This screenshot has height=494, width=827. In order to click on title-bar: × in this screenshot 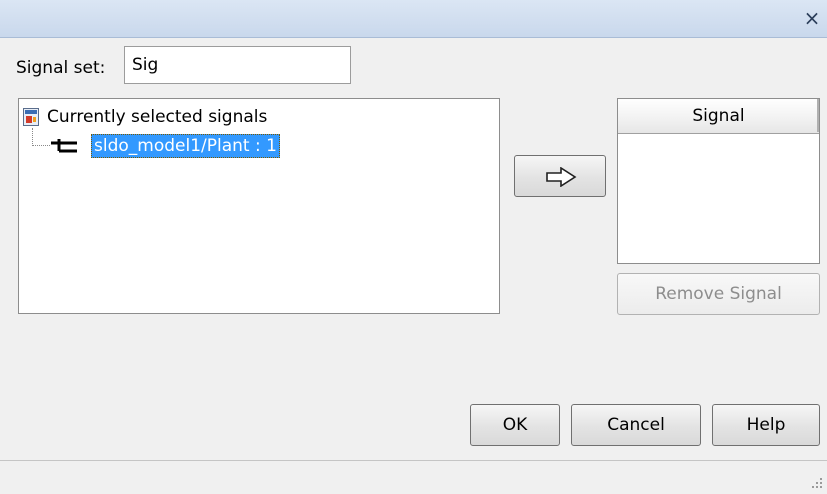, I will do `click(413, 19)`.